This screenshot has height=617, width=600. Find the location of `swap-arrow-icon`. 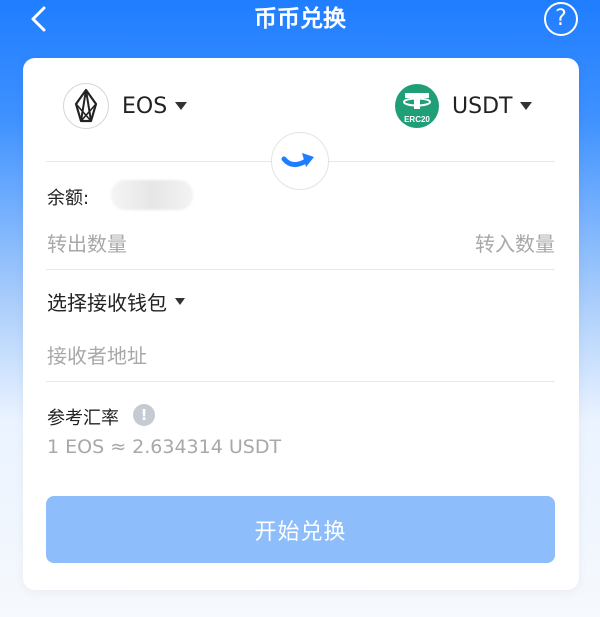

swap-arrow-icon is located at coordinates (297, 160).